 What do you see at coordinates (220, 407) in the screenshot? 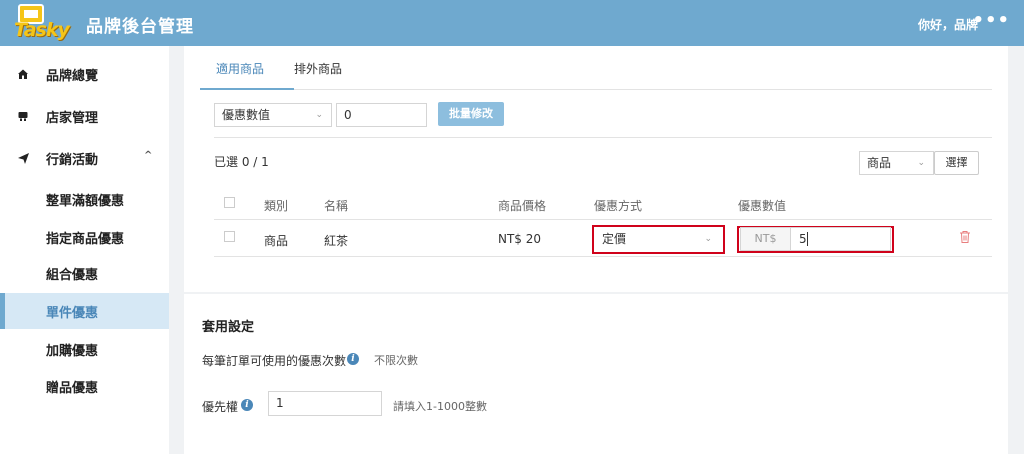
I see `priority-label: 優先權` at bounding box center [220, 407].